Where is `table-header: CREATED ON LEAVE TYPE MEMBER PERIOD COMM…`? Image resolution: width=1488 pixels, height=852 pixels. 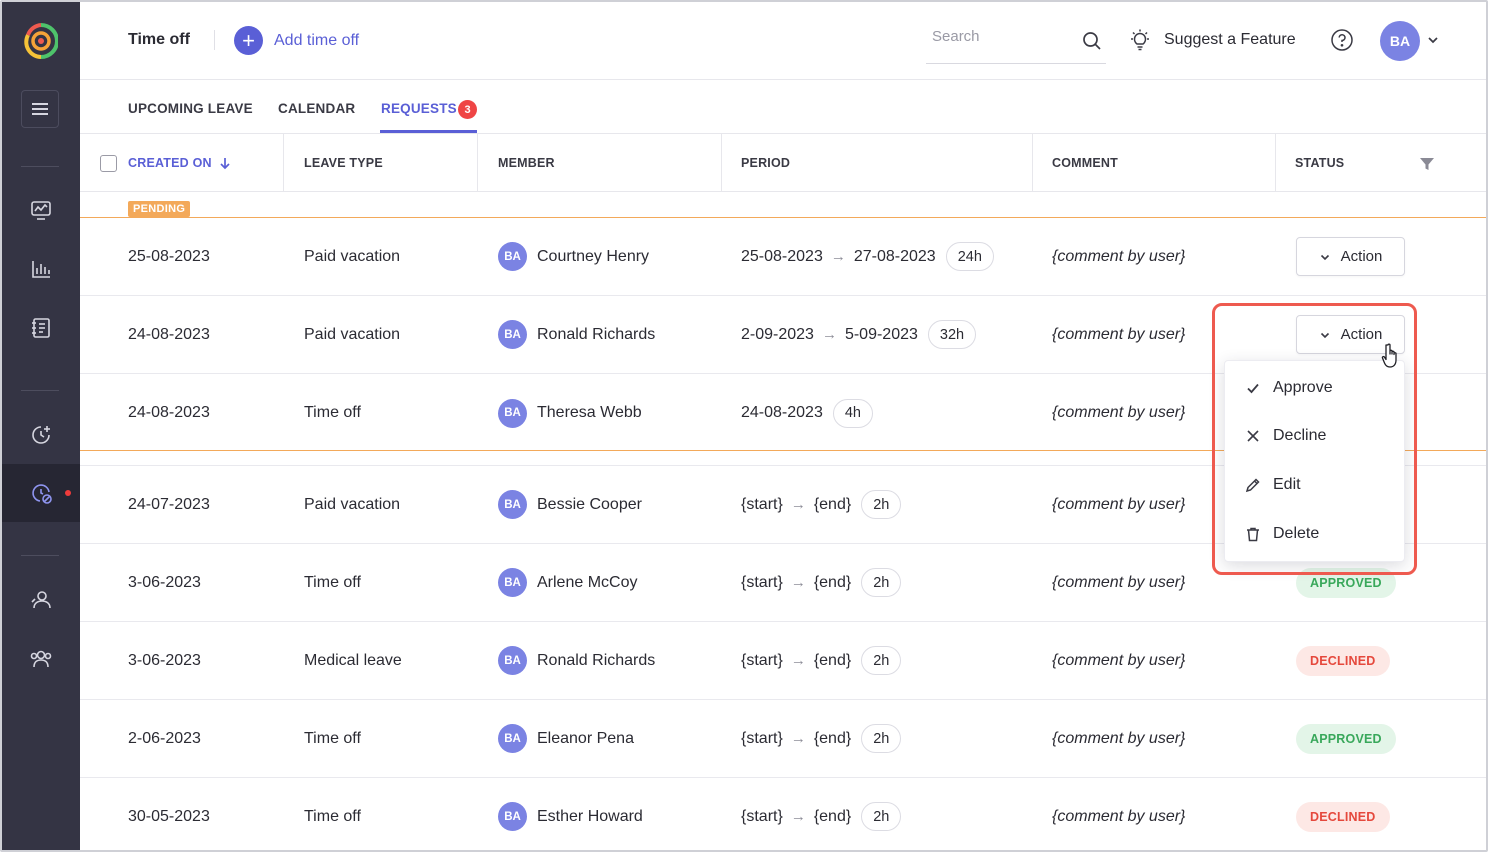
table-header: CREATED ON LEAVE TYPE MEMBER PERIOD COMM… is located at coordinates (783, 163).